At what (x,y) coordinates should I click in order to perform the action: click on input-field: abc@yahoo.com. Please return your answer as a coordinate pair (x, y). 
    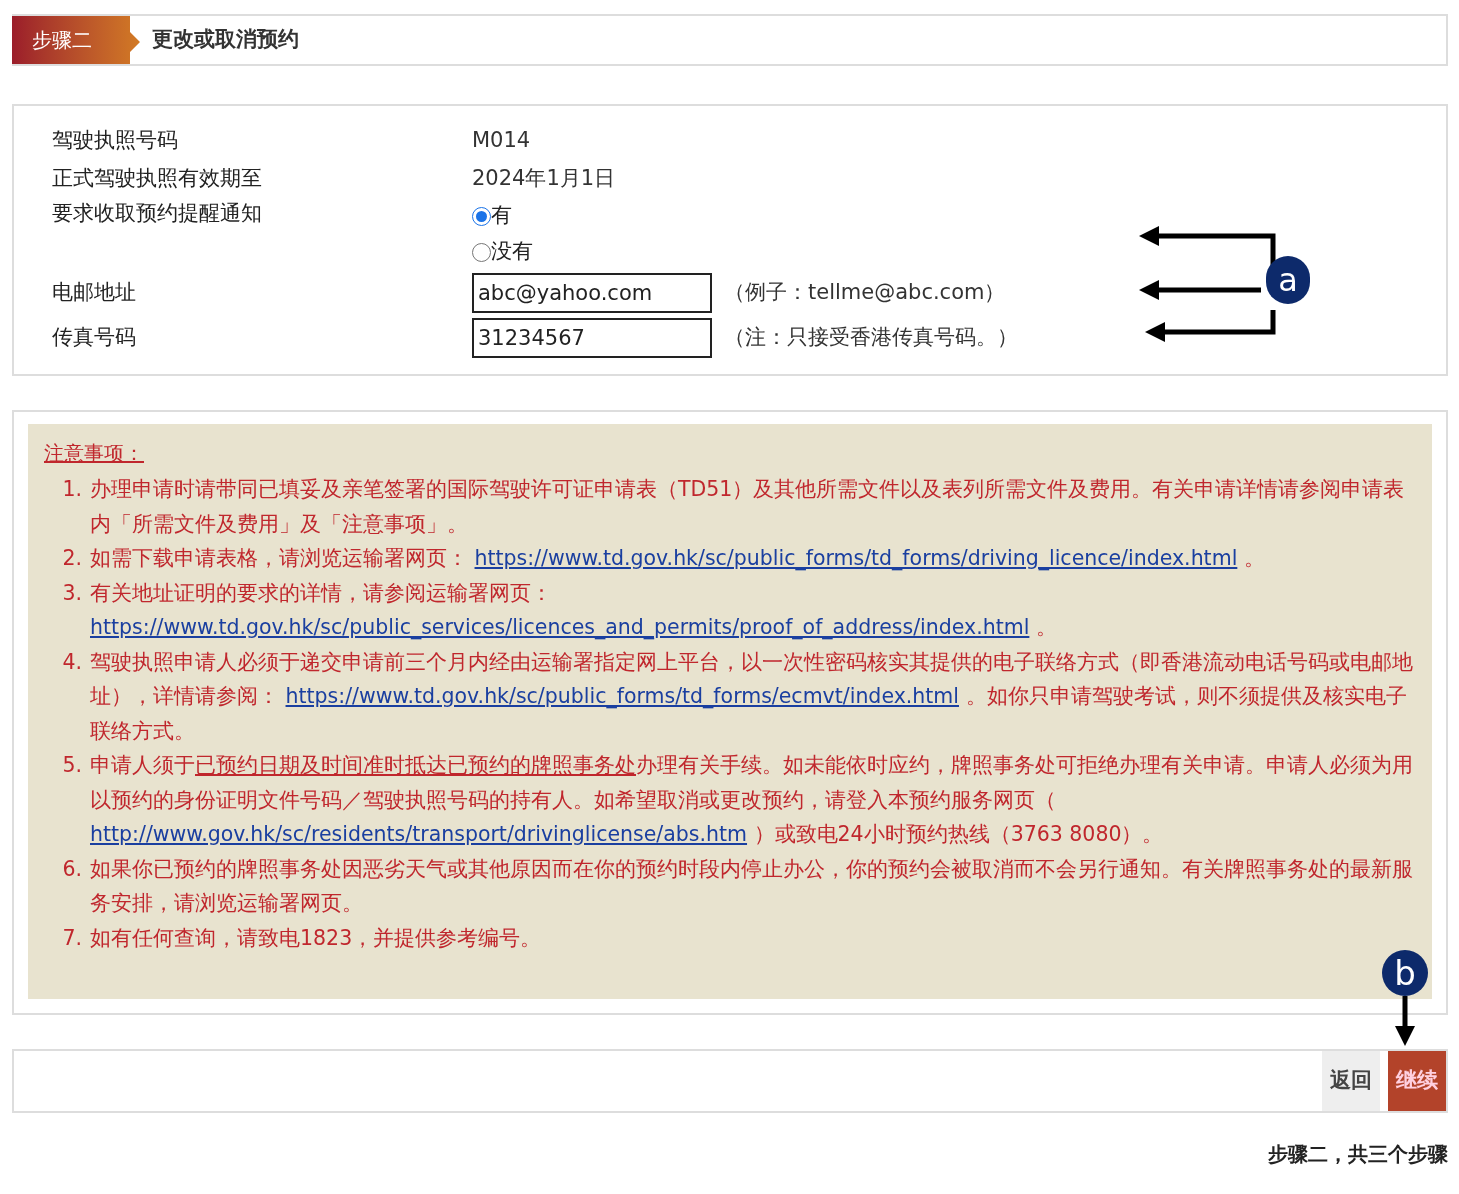
    Looking at the image, I should click on (592, 292).